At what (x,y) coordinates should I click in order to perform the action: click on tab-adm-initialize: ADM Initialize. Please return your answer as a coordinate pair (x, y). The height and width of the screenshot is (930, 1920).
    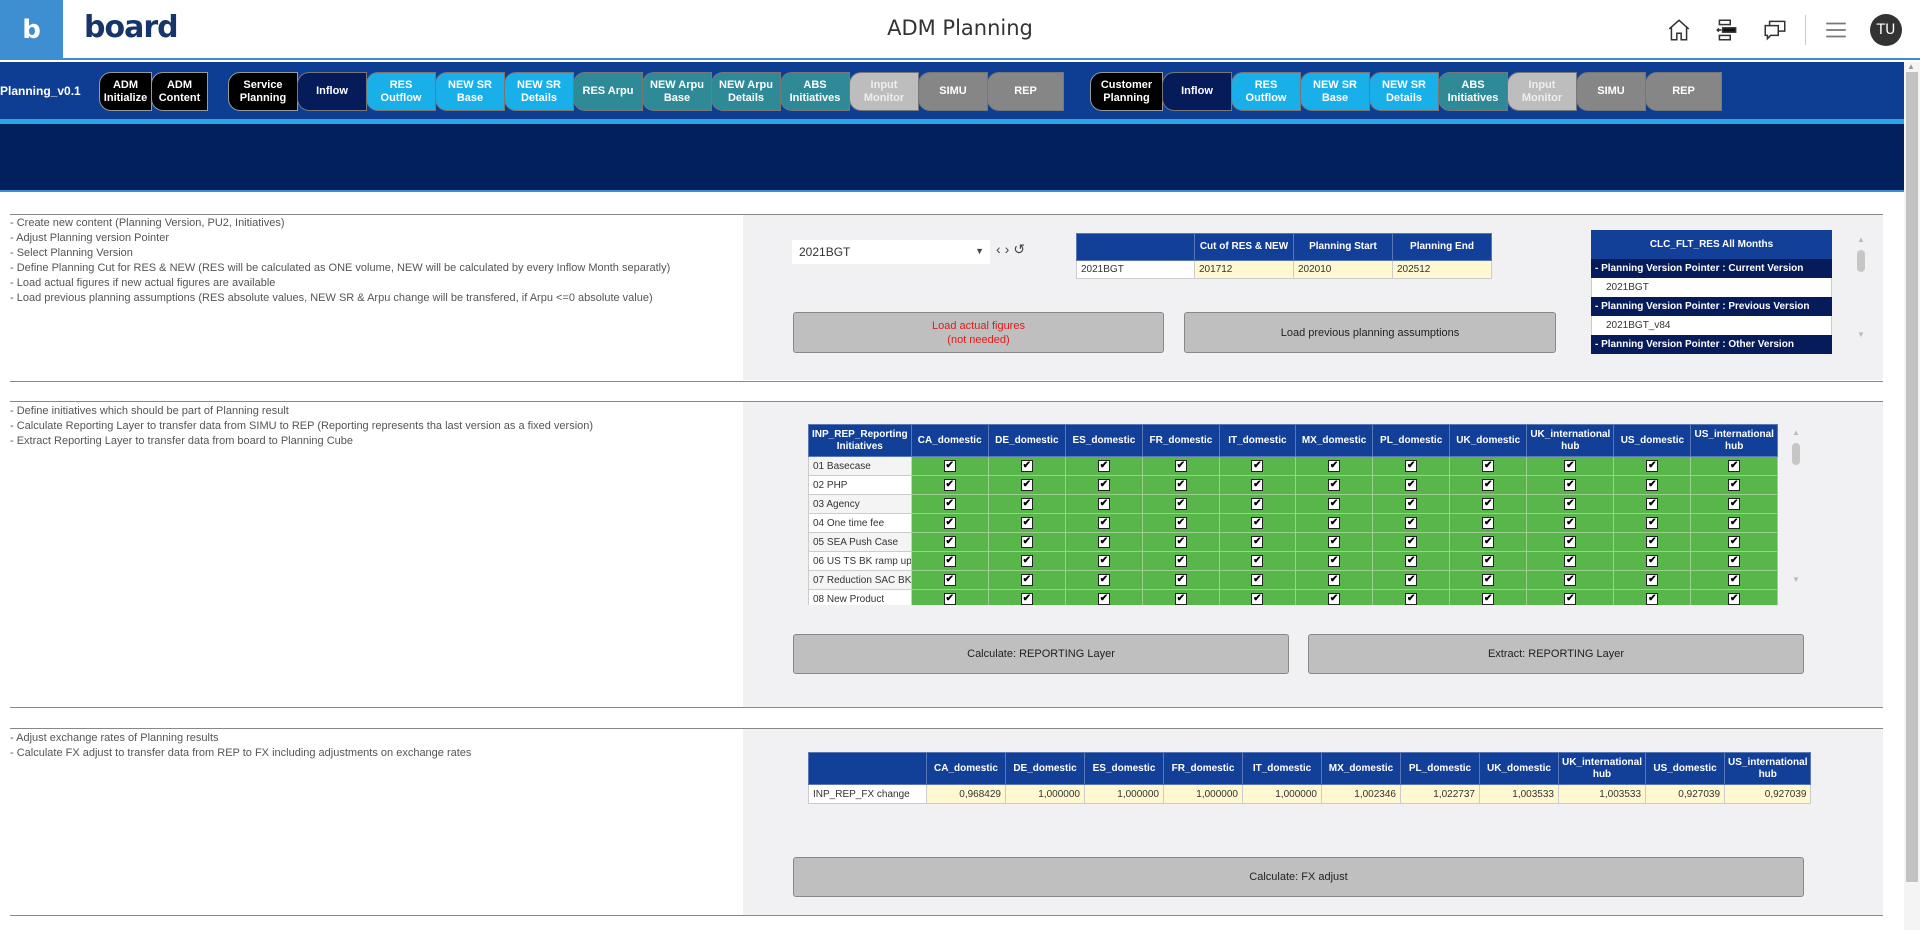
    Looking at the image, I should click on (125, 91).